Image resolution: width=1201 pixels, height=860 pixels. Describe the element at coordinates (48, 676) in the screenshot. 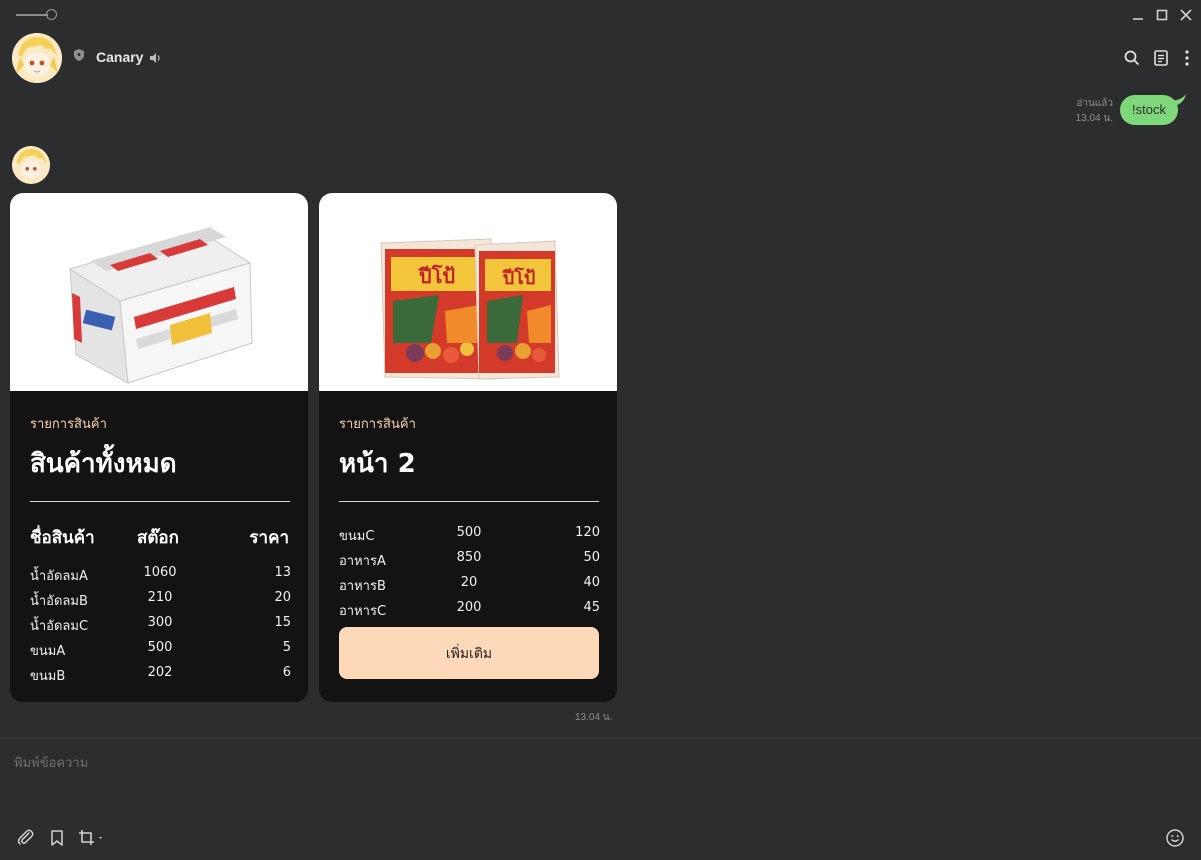

I see `product-name: ขนมB` at that location.